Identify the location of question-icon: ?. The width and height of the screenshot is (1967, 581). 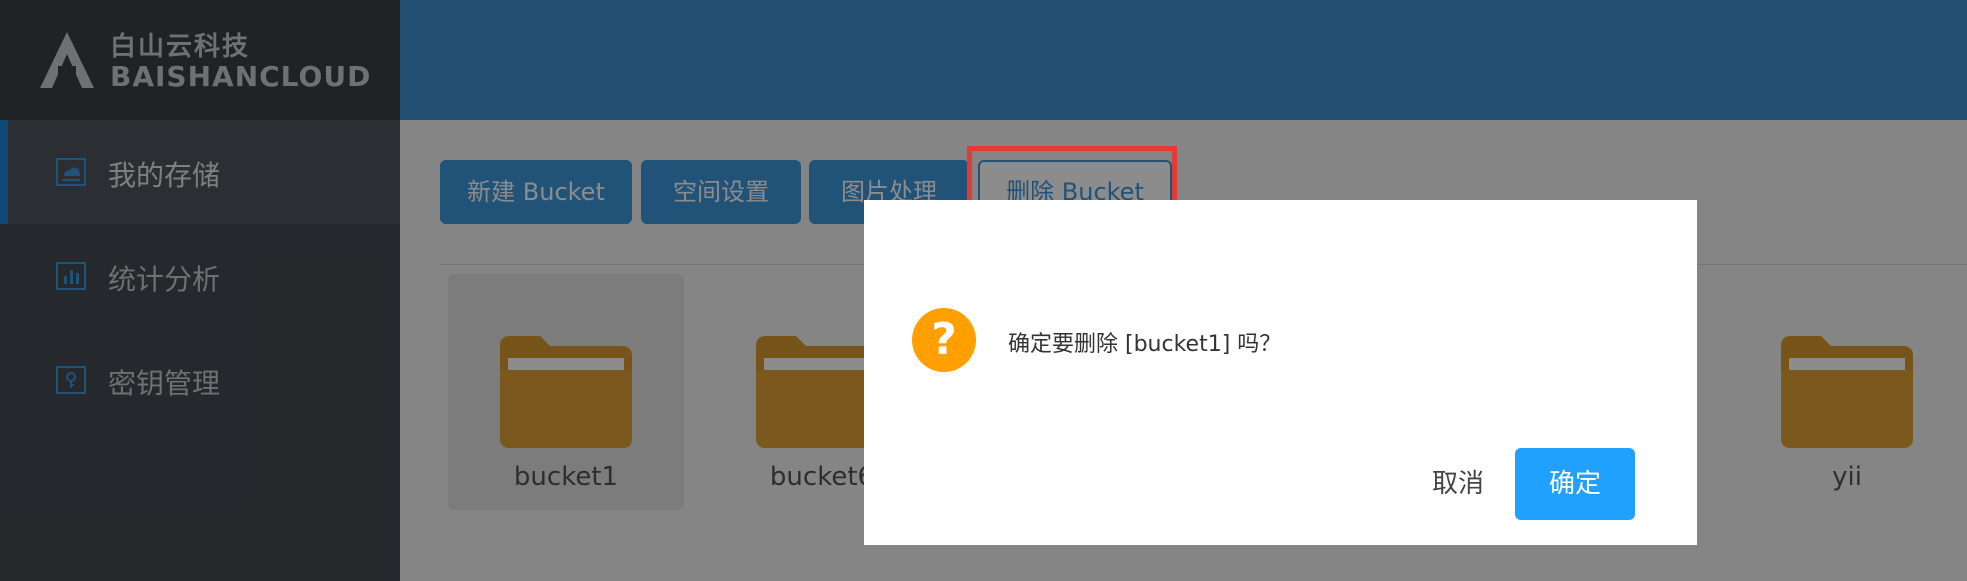
(944, 340).